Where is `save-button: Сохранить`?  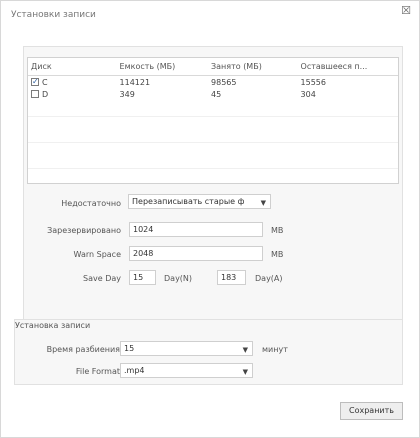
save-button: Сохранить is located at coordinates (371, 411).